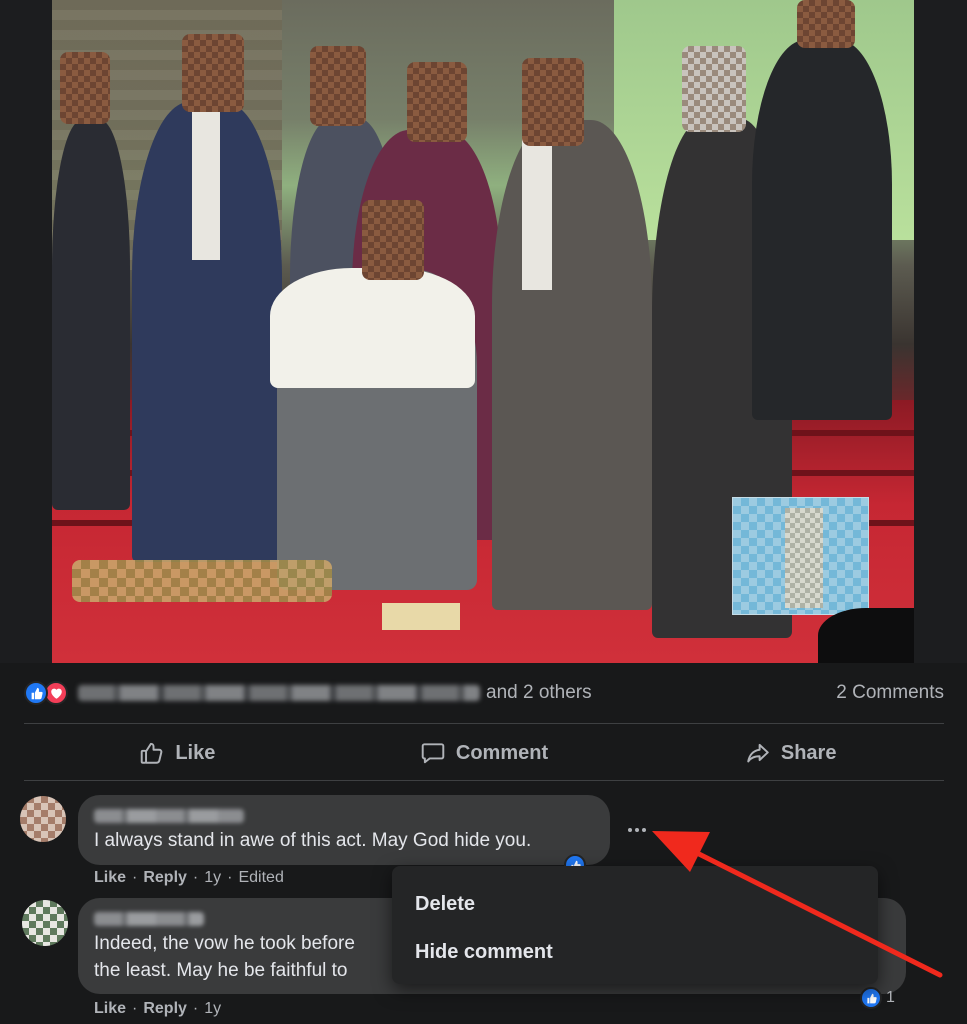 This screenshot has width=967, height=1024. I want to click on share-button-label: Share, so click(808, 752).